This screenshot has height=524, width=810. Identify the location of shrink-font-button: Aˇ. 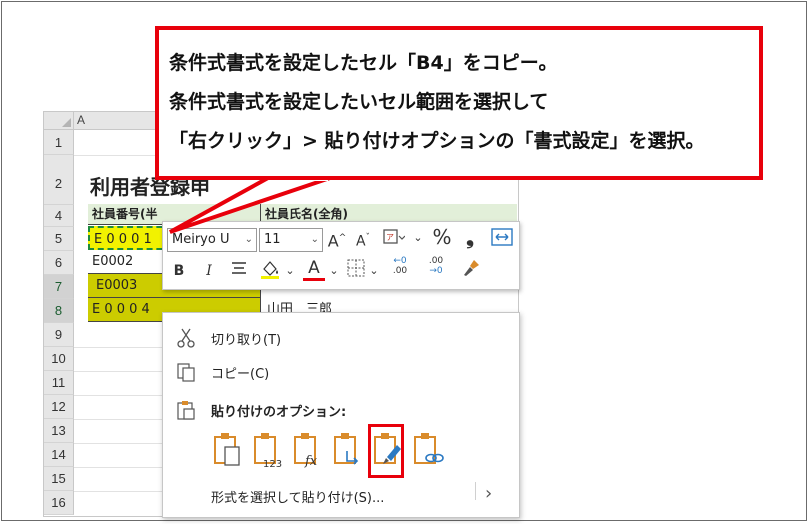
(363, 238).